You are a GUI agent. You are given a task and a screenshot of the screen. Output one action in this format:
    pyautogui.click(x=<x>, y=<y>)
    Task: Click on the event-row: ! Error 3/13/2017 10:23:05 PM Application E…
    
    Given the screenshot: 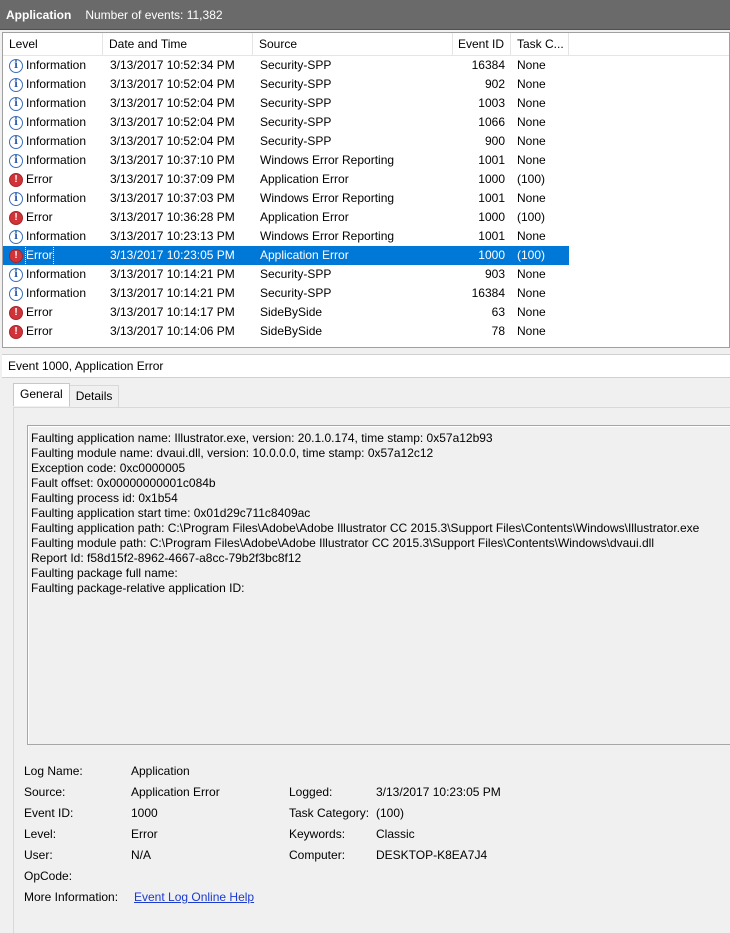 What is the action you would take?
    pyautogui.click(x=366, y=255)
    